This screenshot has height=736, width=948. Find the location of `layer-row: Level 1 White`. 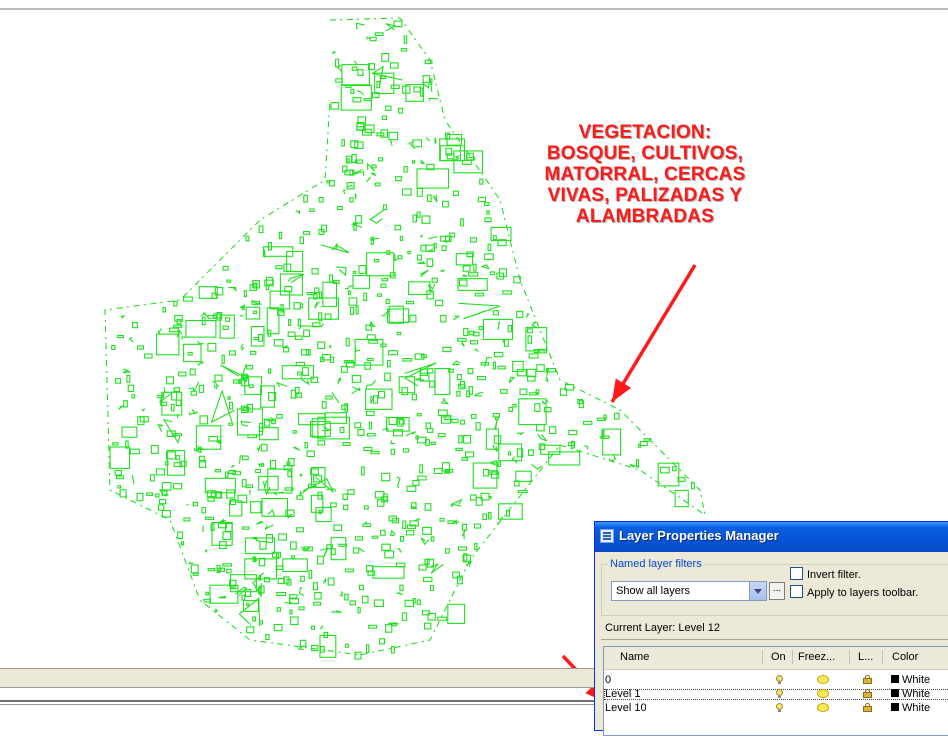

layer-row: Level 1 White is located at coordinates (776, 694).